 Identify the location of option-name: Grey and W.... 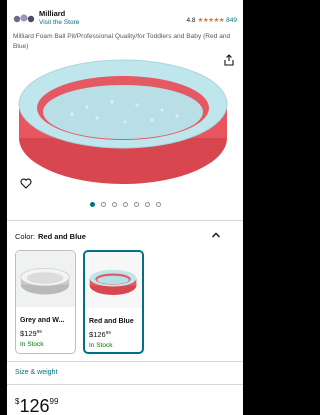
(42, 320).